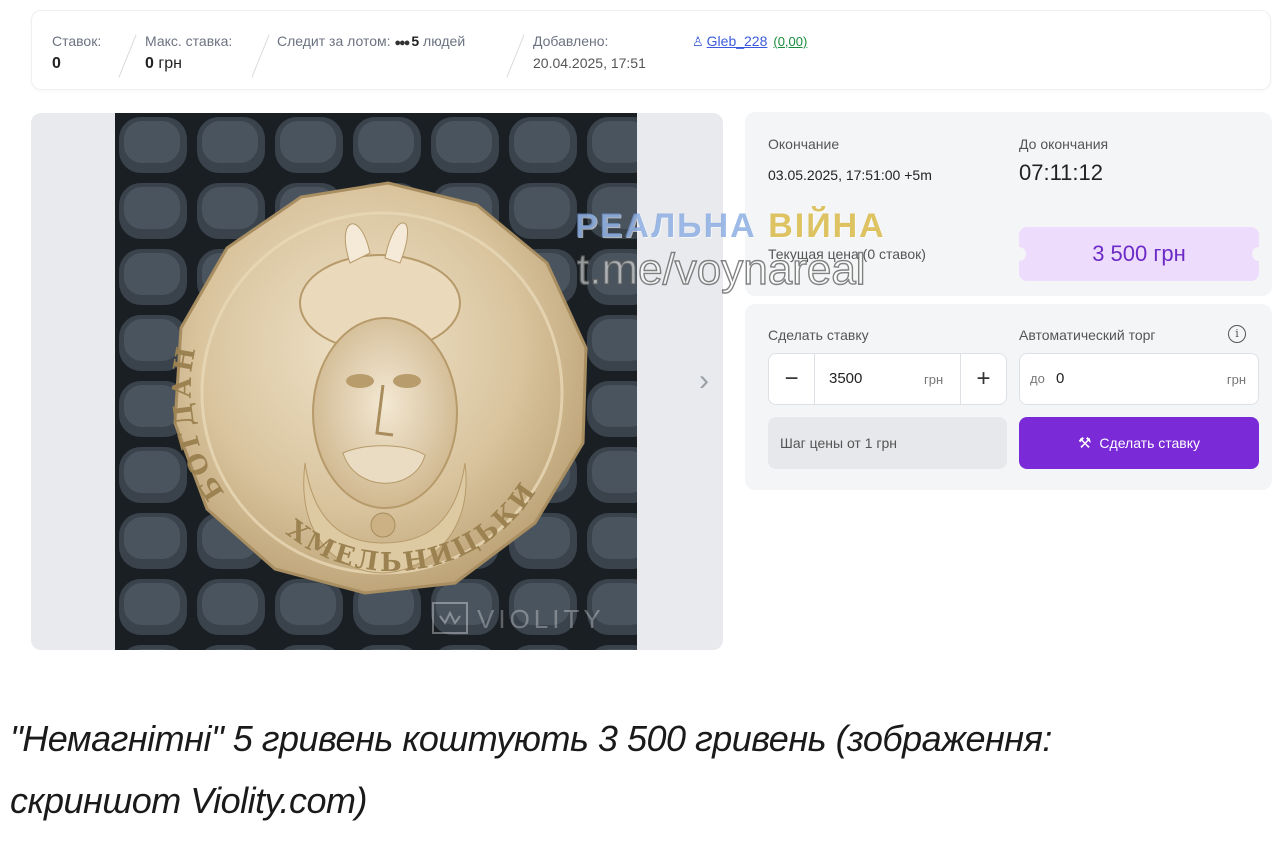 This screenshot has height=857, width=1280. Describe the element at coordinates (1037, 378) in the screenshot. I see `auto-bid-prefix: до` at that location.